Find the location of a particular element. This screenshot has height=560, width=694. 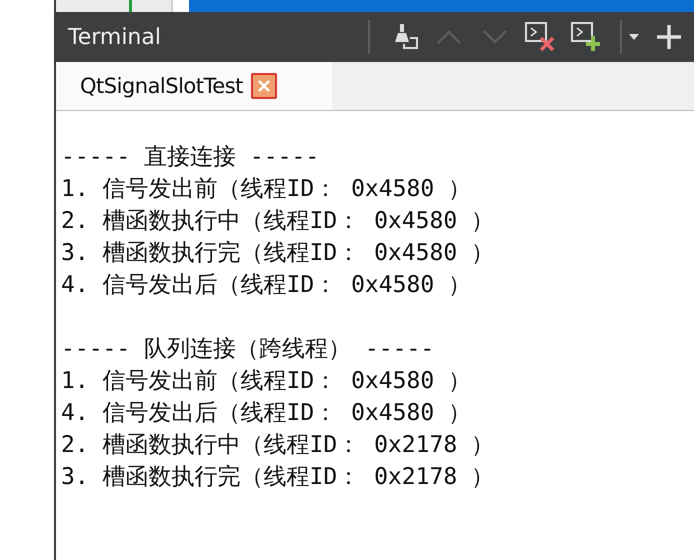

output-line: 2. 槽函数执行中（线程ID： 0x4580 ） is located at coordinates (278, 221).